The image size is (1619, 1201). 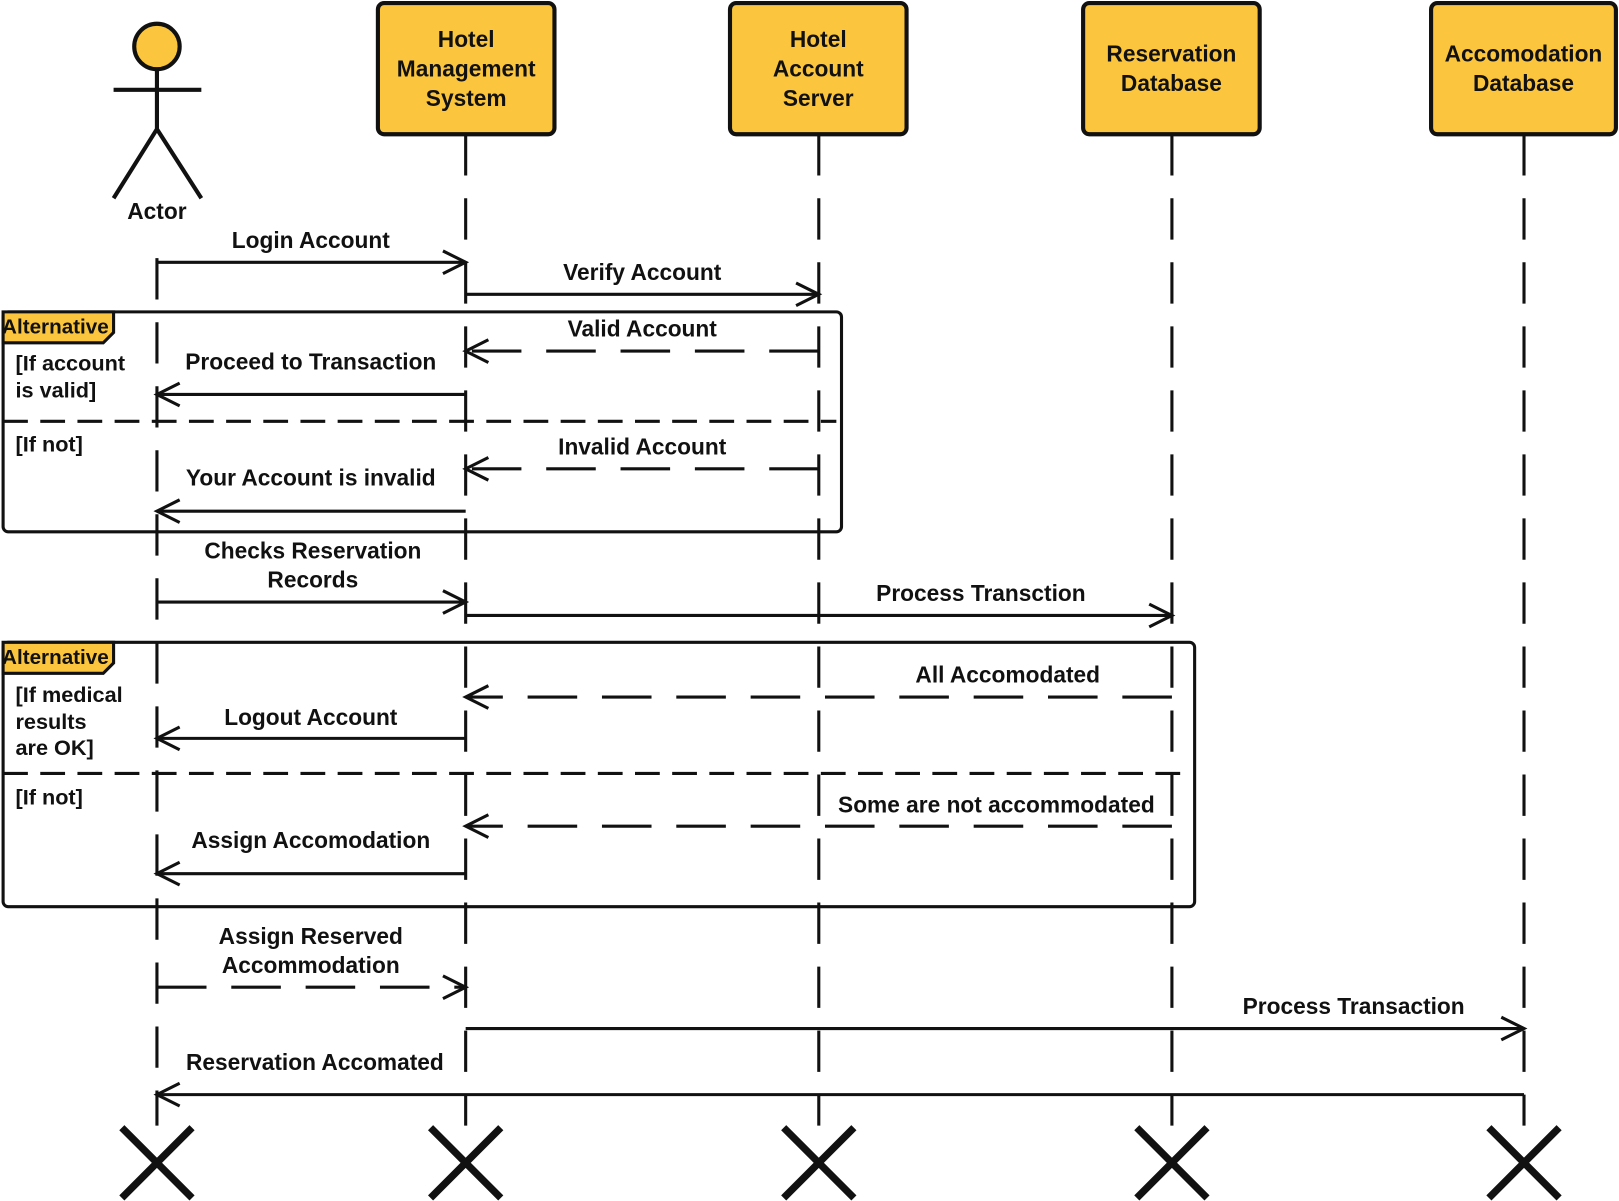 What do you see at coordinates (422, 422) in the screenshot?
I see `alt-fragment: Alternative [If accountis valid] [If not]` at bounding box center [422, 422].